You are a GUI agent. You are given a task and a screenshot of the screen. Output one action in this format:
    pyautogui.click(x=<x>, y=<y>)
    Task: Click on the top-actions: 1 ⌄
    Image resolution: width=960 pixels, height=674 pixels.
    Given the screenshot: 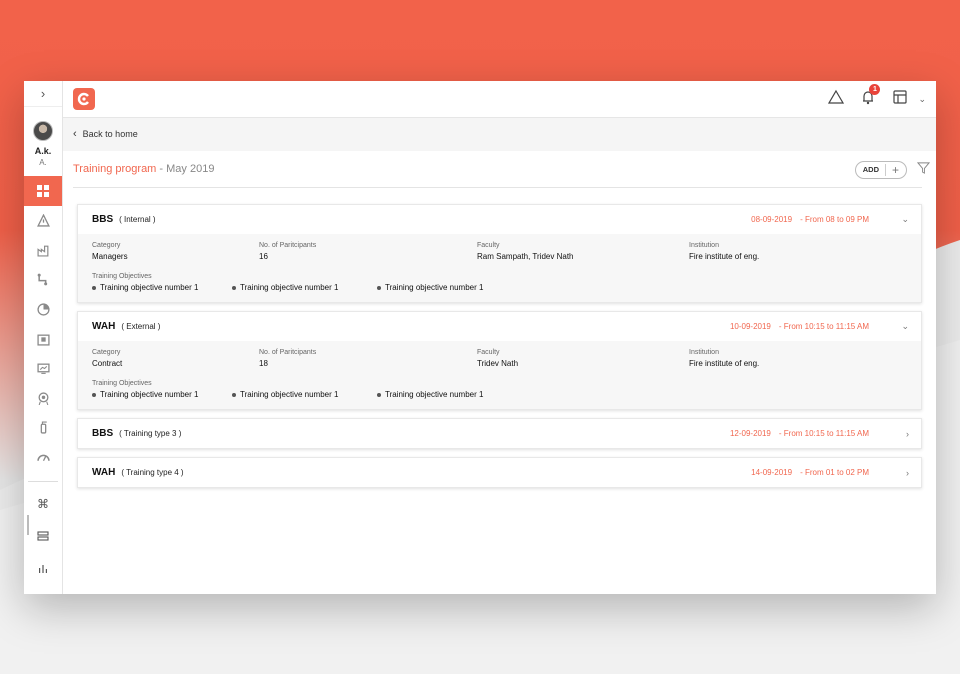 What is the action you would take?
    pyautogui.click(x=877, y=99)
    